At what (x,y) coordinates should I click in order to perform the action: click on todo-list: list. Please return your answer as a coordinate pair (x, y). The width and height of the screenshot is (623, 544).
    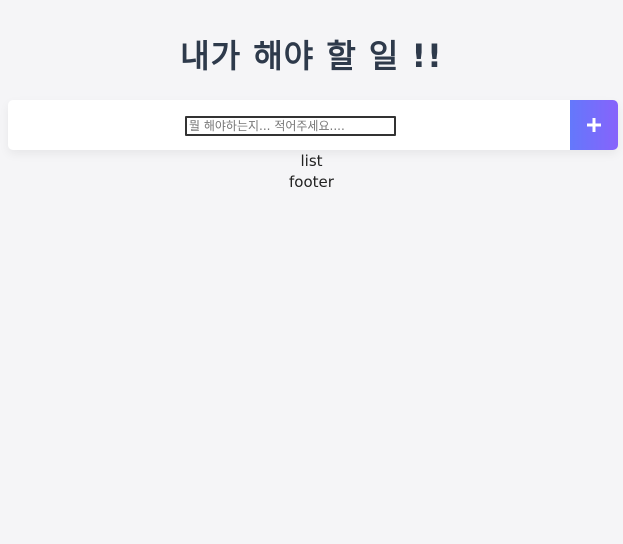
    Looking at the image, I should click on (311, 161).